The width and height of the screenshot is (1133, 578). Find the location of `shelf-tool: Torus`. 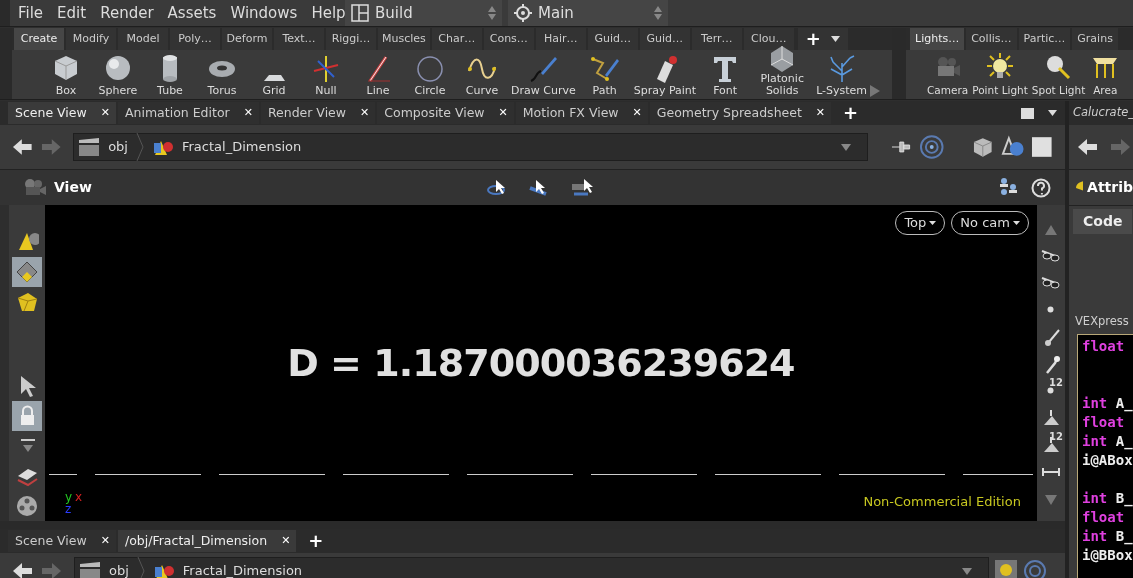

shelf-tool: Torus is located at coordinates (222, 75).